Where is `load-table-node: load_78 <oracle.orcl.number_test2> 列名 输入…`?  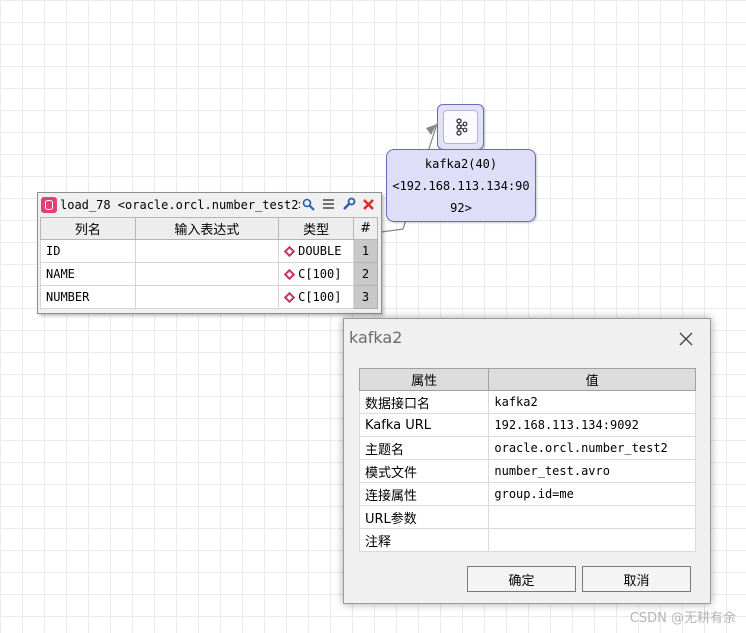
load-table-node: load_78 <oracle.orcl.number_test2> 列名 输入… is located at coordinates (209, 253).